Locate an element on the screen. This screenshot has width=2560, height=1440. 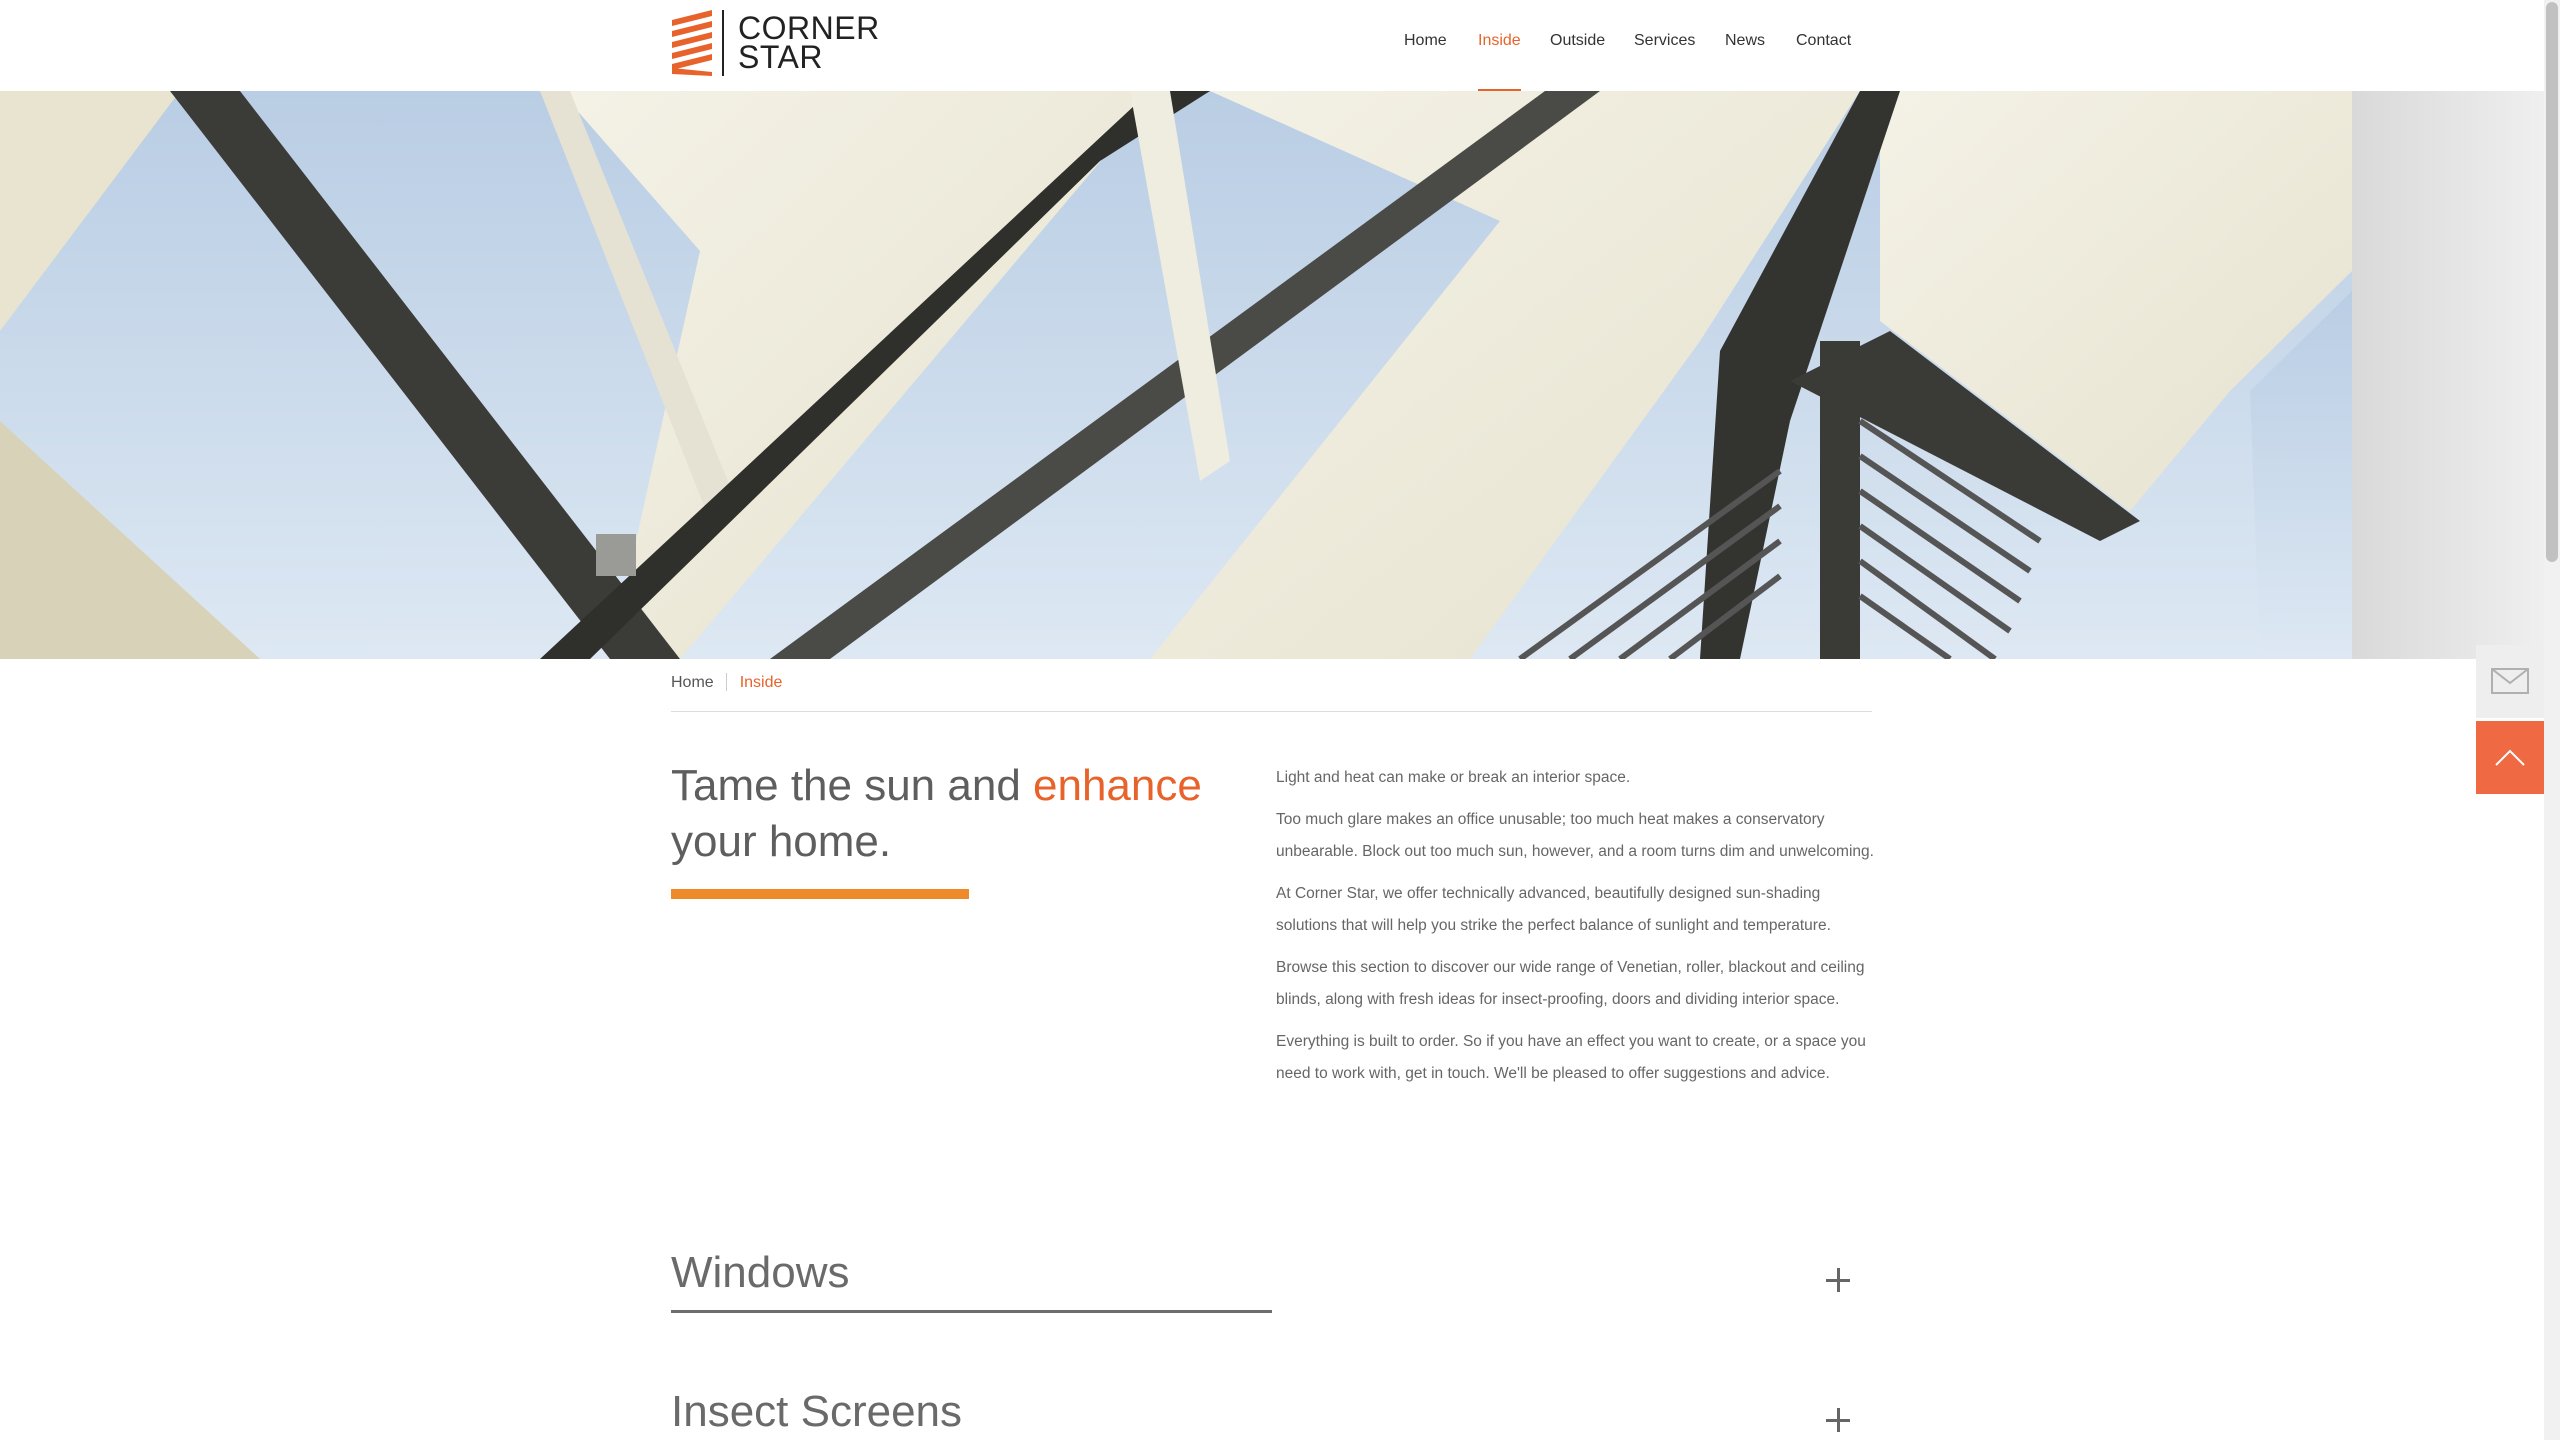
nav-item-home: Home is located at coordinates (1425, 41).